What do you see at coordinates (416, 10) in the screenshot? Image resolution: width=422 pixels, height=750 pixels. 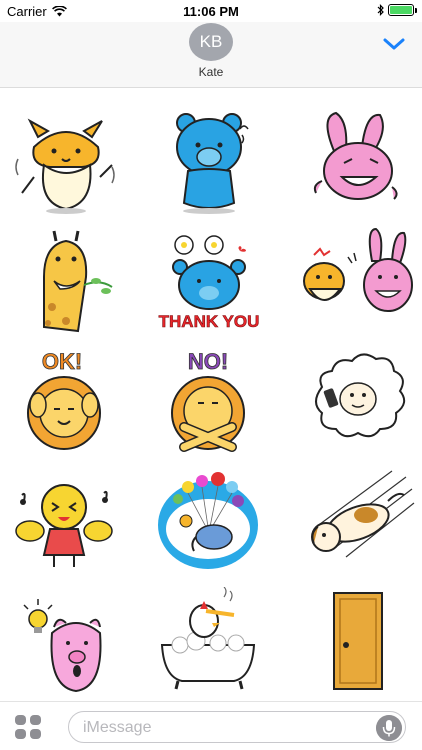 I see `battery-tip` at bounding box center [416, 10].